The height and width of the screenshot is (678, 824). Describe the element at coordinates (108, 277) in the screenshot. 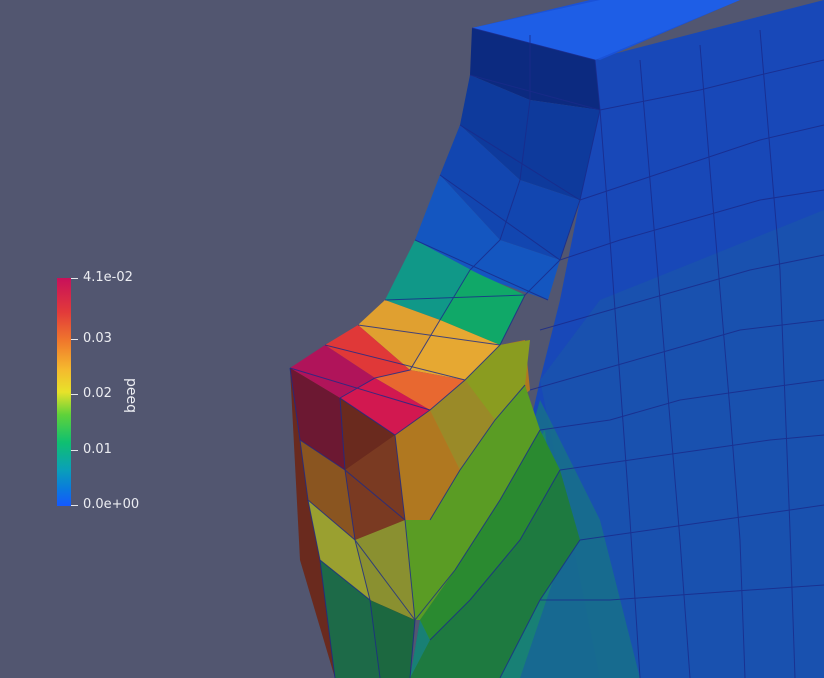

I see `colorbar-tick-label-max: 4.1e-02` at that location.